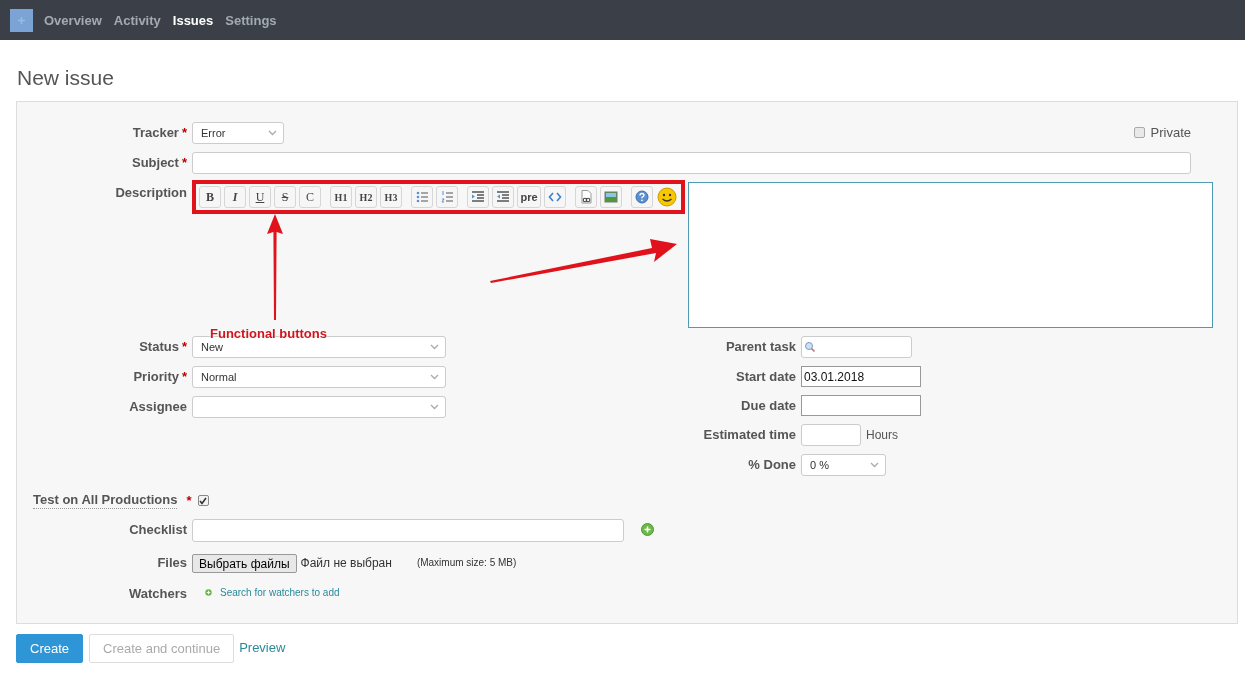 The width and height of the screenshot is (1245, 679). What do you see at coordinates (768, 405) in the screenshot?
I see `field-label: Due date` at bounding box center [768, 405].